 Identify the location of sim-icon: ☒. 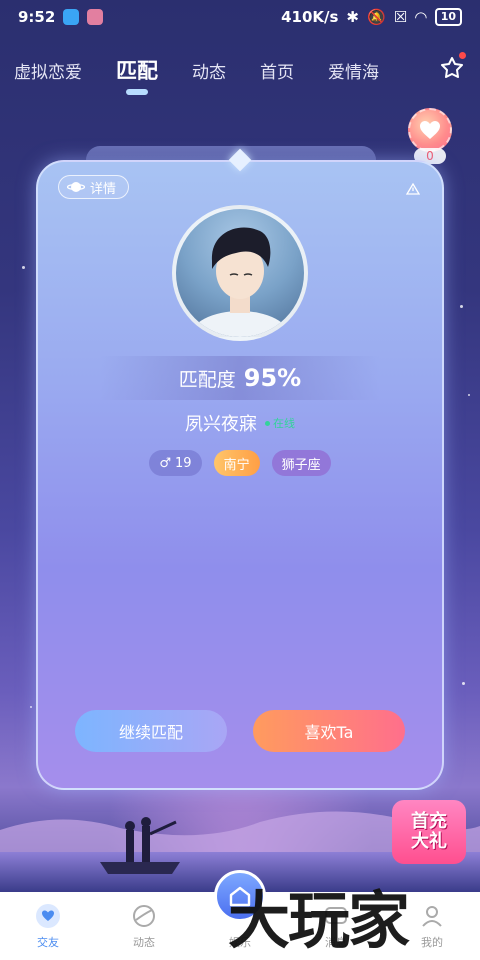
(400, 17).